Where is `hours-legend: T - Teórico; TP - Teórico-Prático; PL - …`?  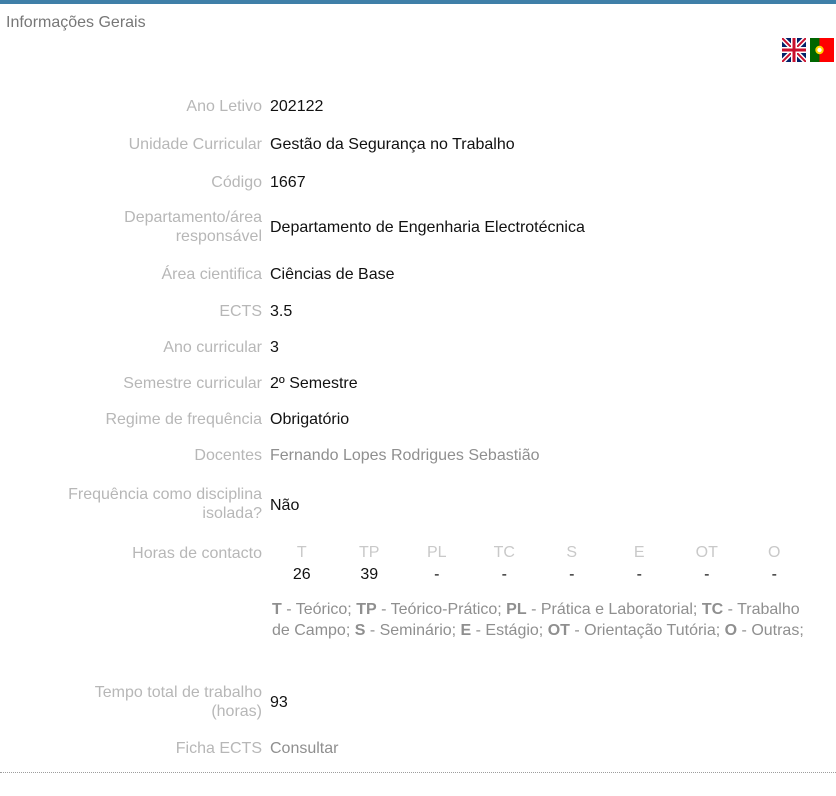 hours-legend: T - Teórico; TP - Teórico-Prático; PL - … is located at coordinates (544, 620).